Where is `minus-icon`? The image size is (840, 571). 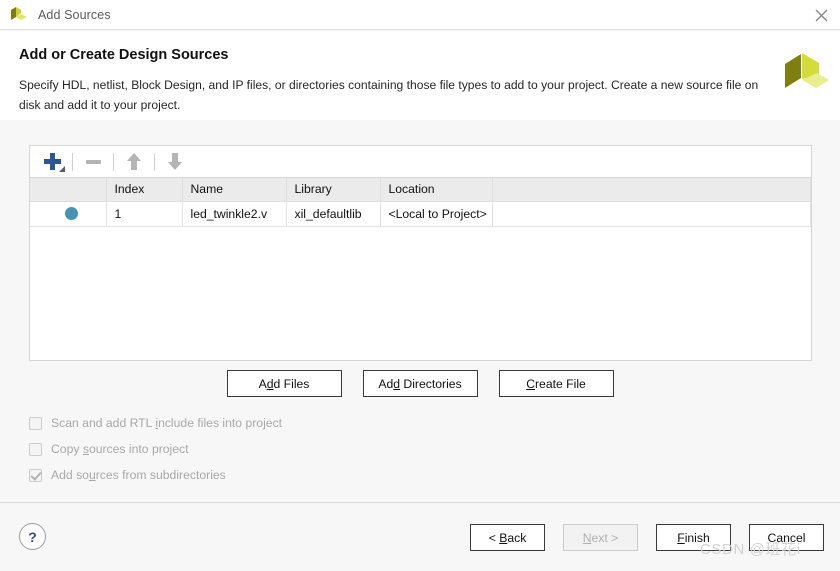
minus-icon is located at coordinates (93, 161).